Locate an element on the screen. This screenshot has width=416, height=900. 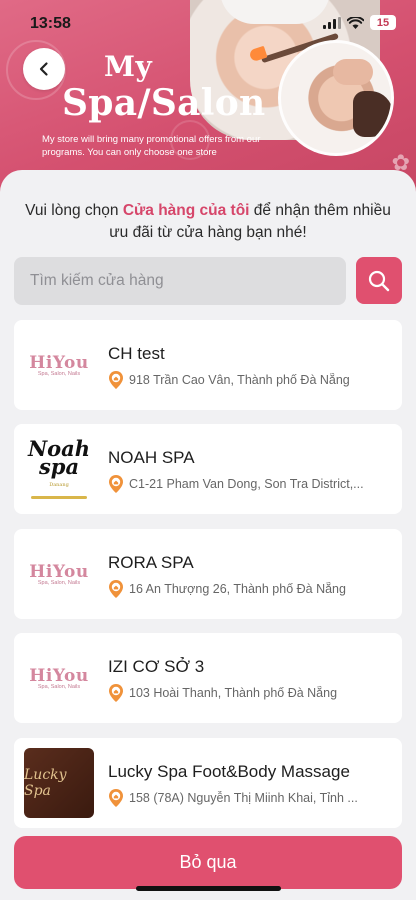
status-bar: 13:58 15 is located at coordinates (208, 23).